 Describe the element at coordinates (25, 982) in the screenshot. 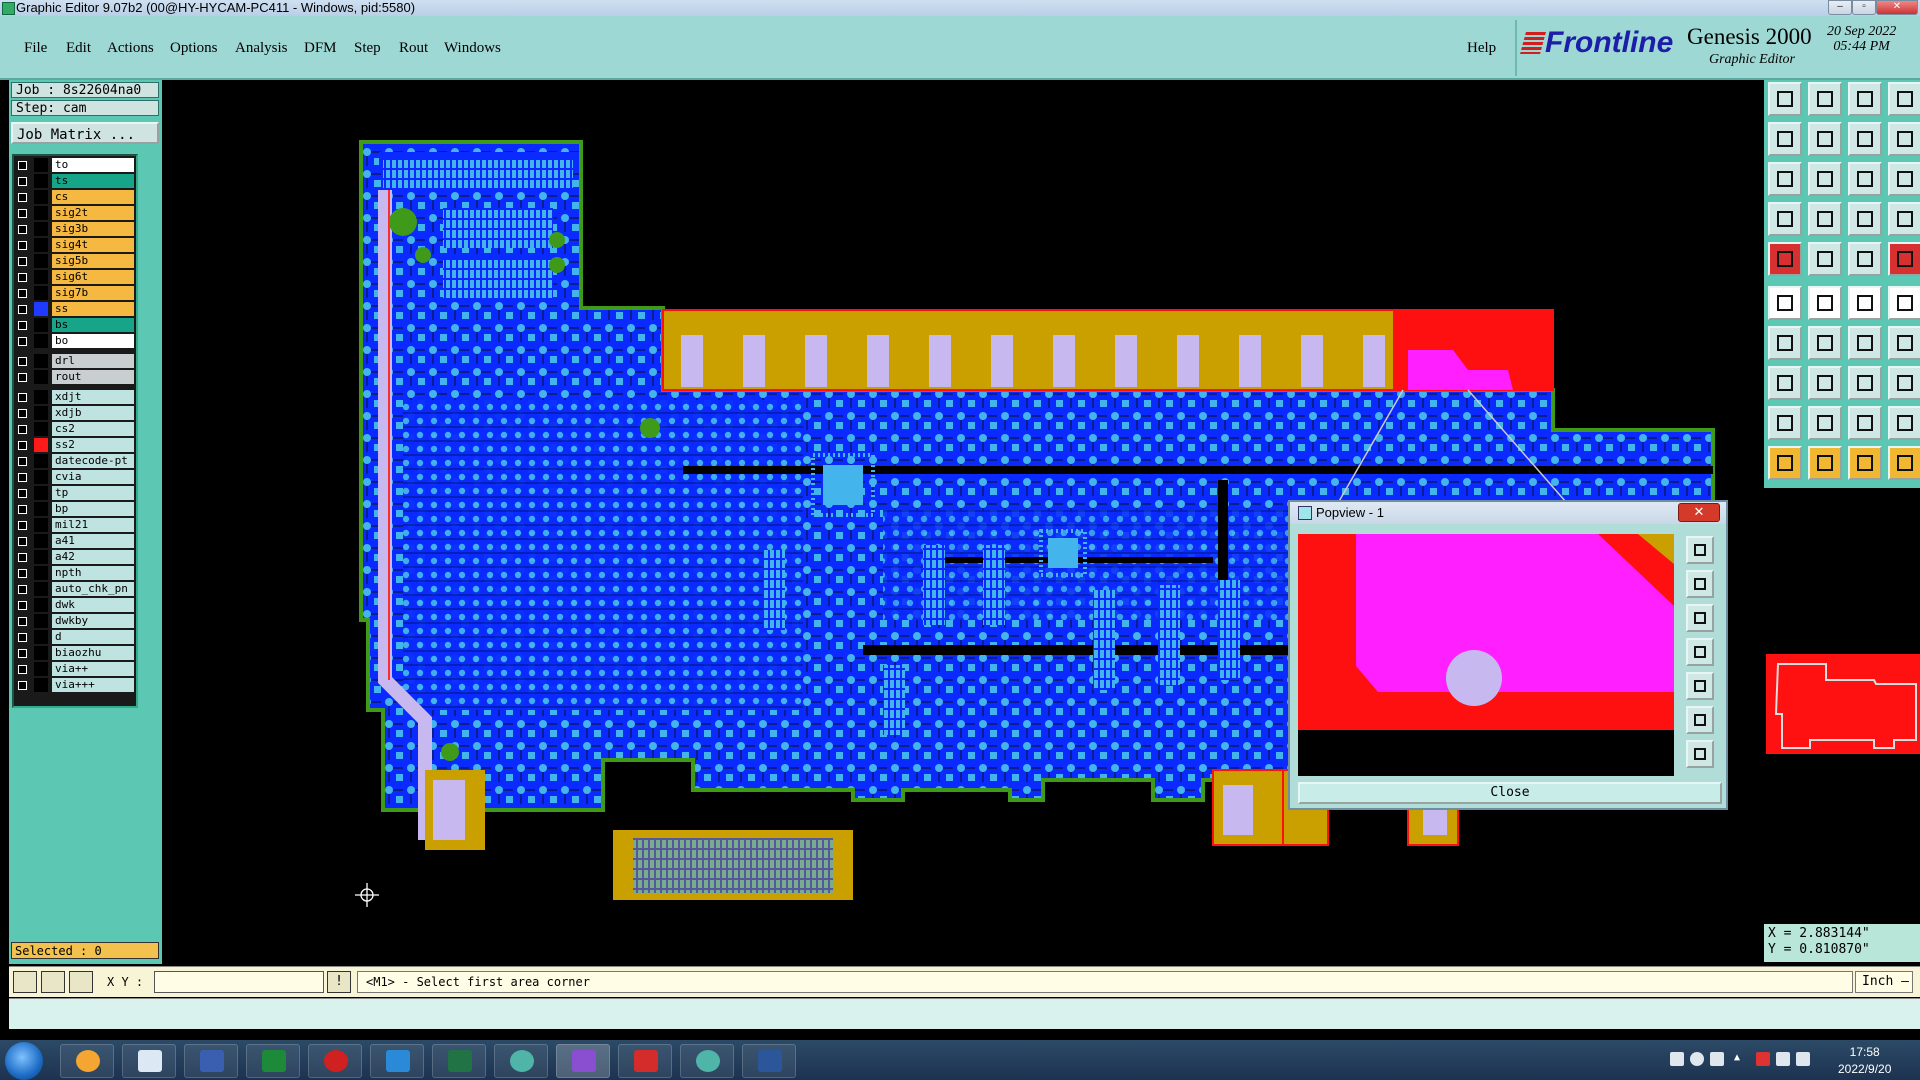

I see `zoom-area-icon` at that location.